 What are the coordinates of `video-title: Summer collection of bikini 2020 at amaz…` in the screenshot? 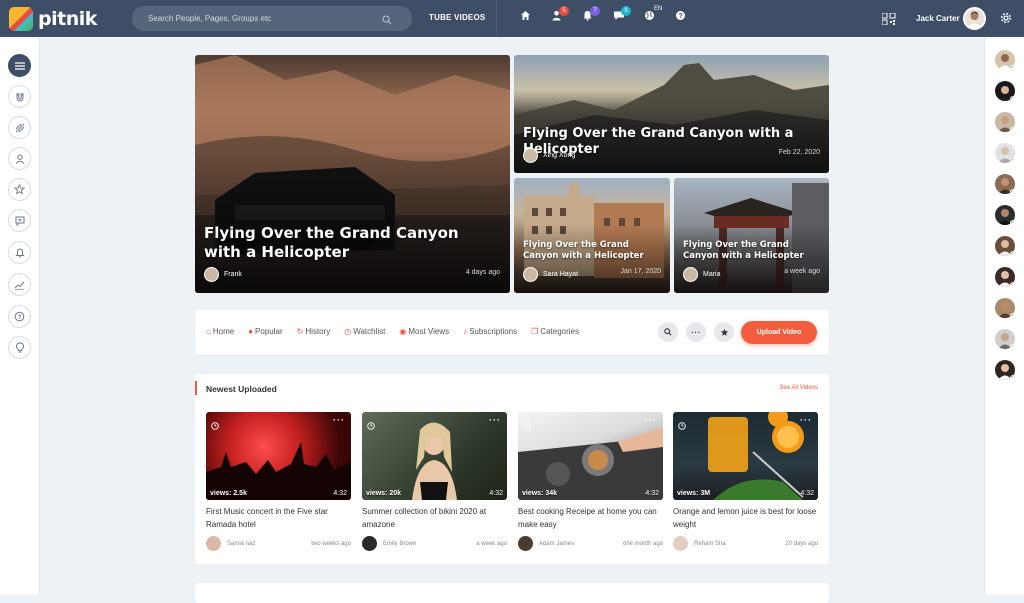 It's located at (434, 519).